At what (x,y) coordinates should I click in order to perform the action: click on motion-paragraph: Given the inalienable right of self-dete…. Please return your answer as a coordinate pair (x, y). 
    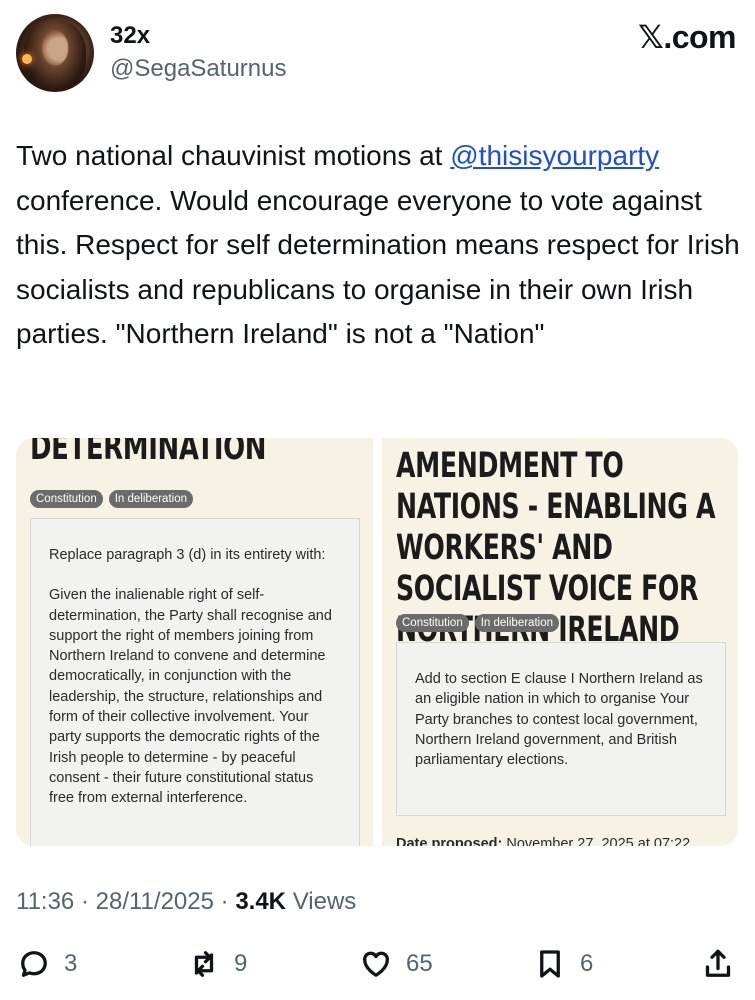
    Looking at the image, I should click on (190, 697).